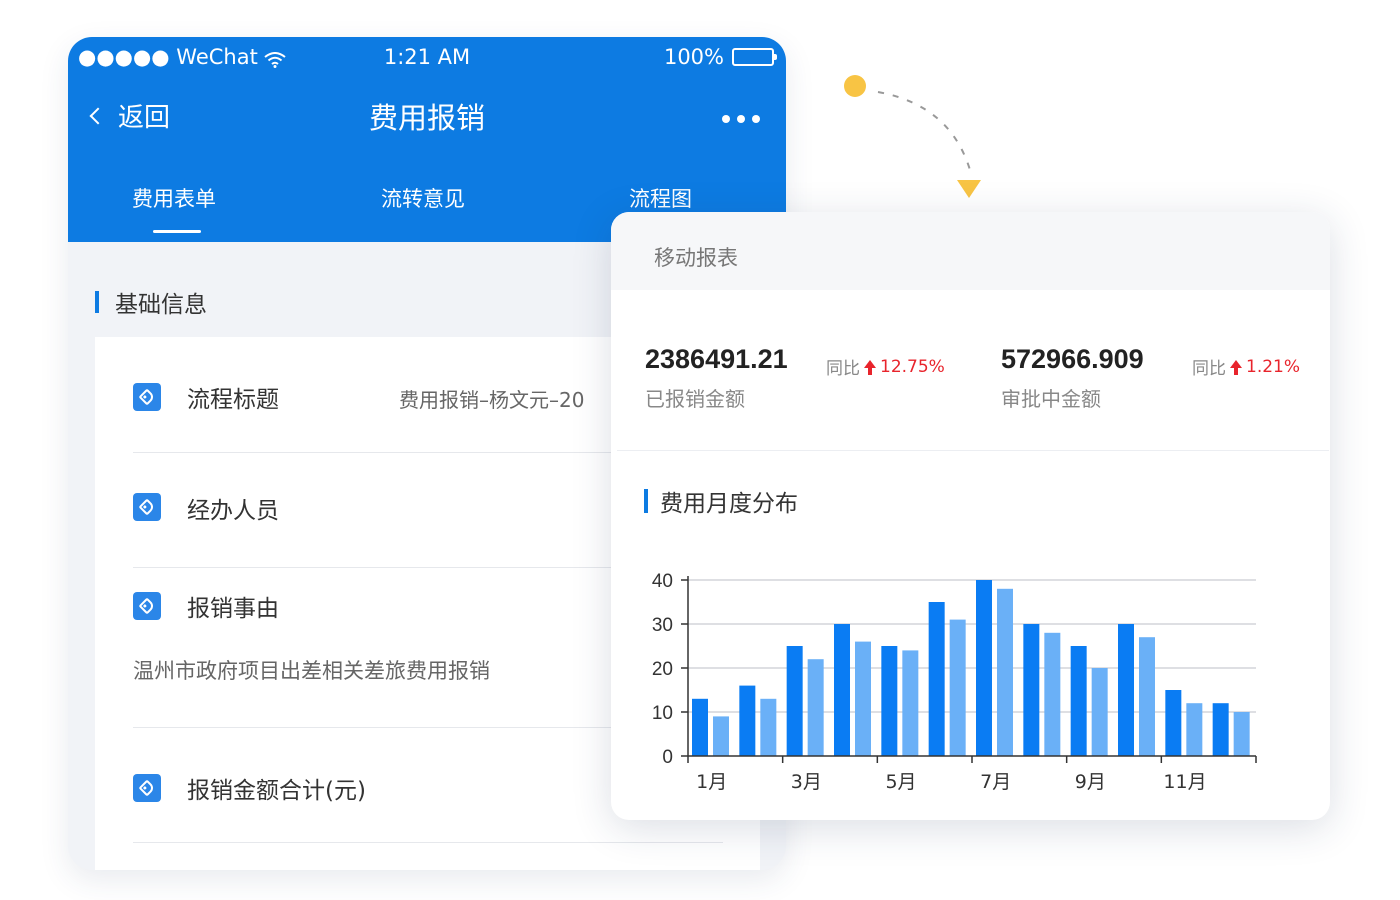  I want to click on y-tick-label: 20, so click(662, 669).